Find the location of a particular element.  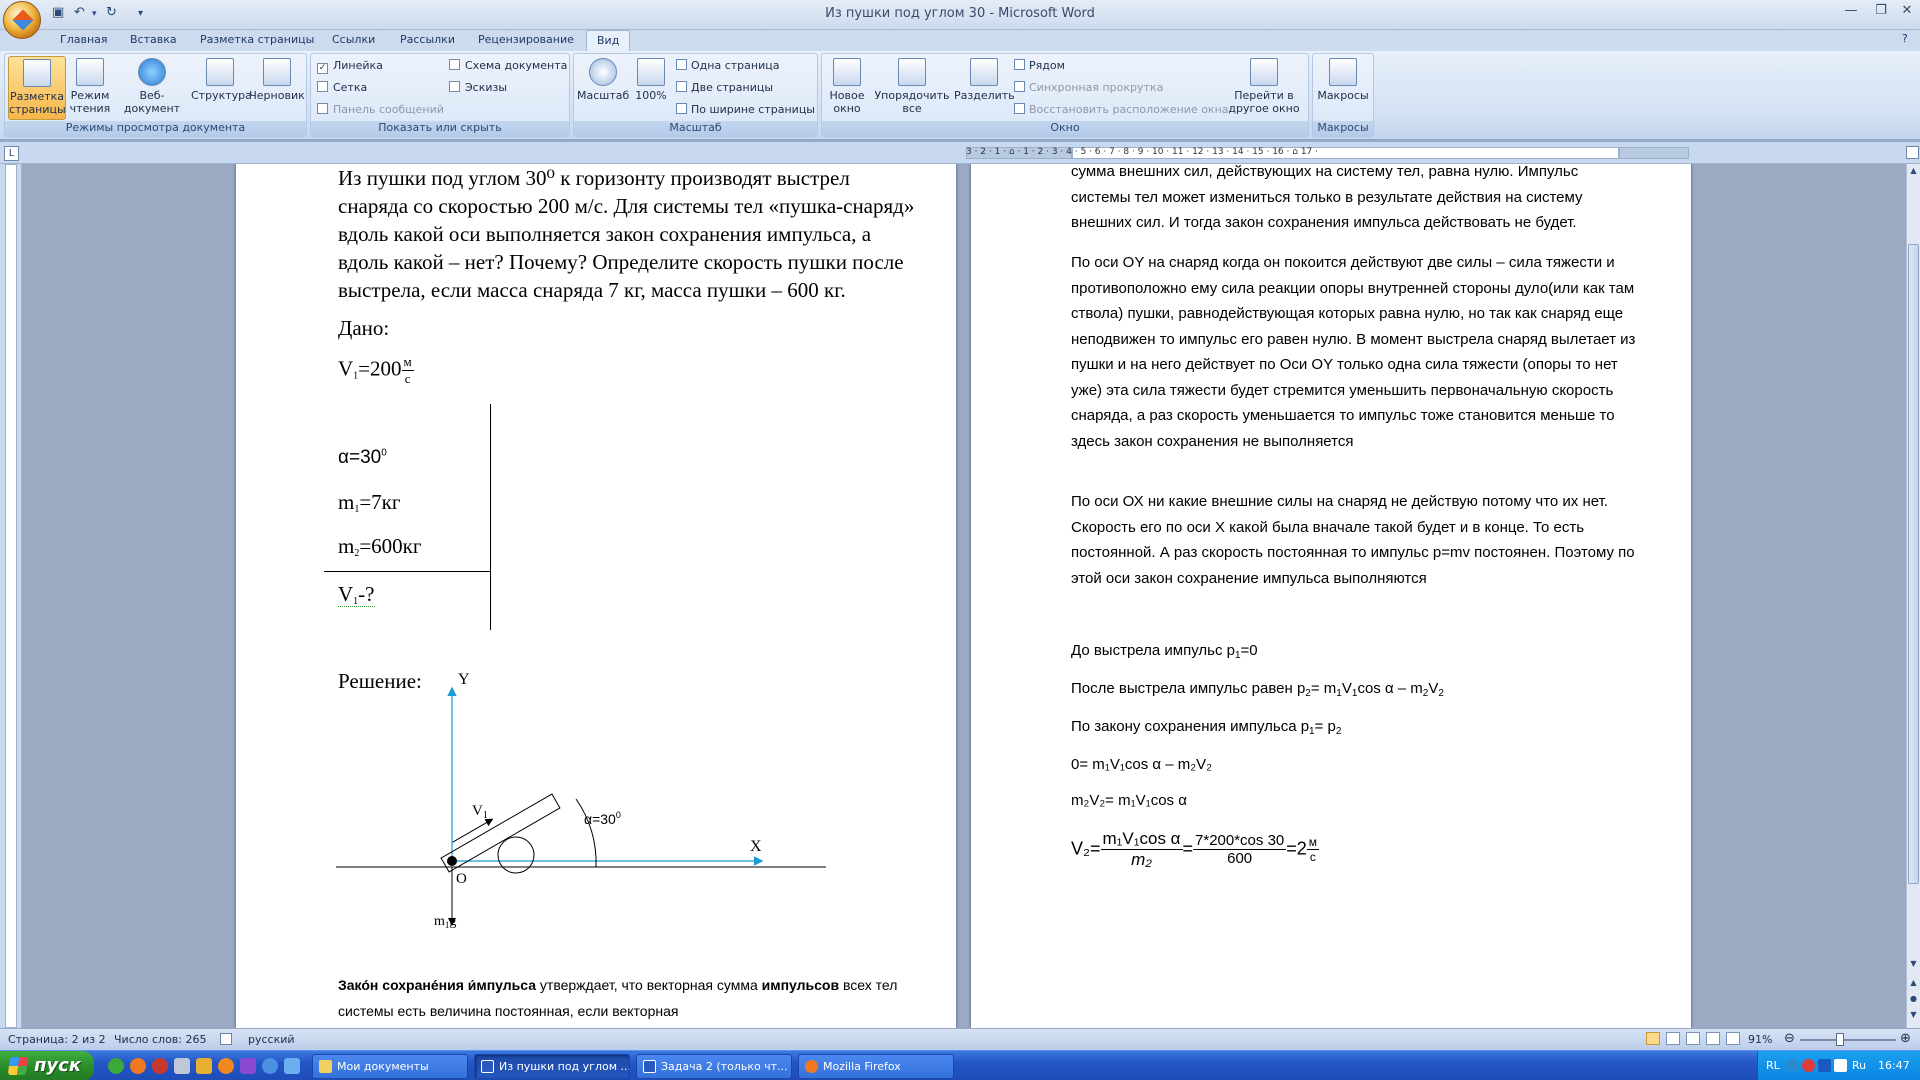

tray-network-icon is located at coordinates (1792, 1065).